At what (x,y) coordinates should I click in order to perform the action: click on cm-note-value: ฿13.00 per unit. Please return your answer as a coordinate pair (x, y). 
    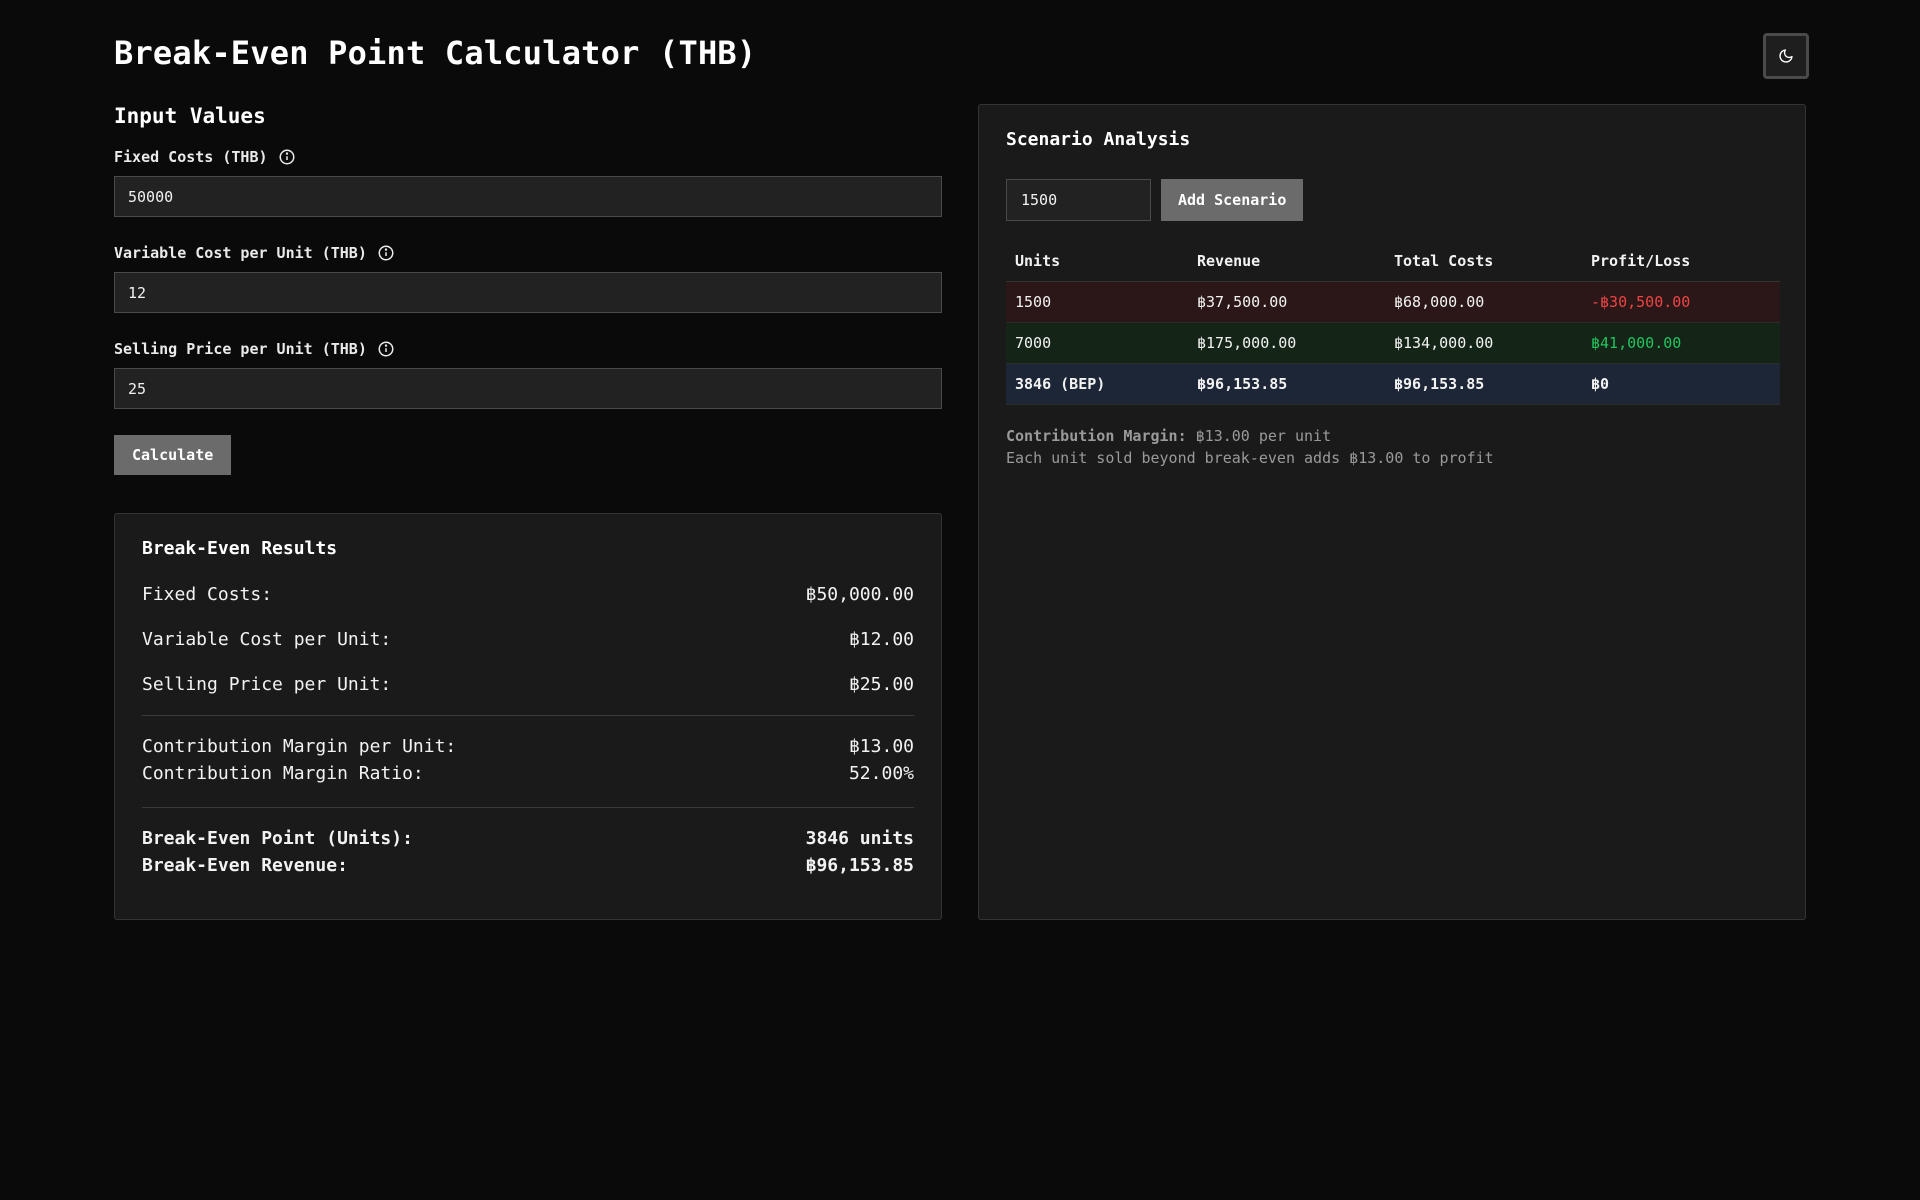
    Looking at the image, I should click on (1263, 435).